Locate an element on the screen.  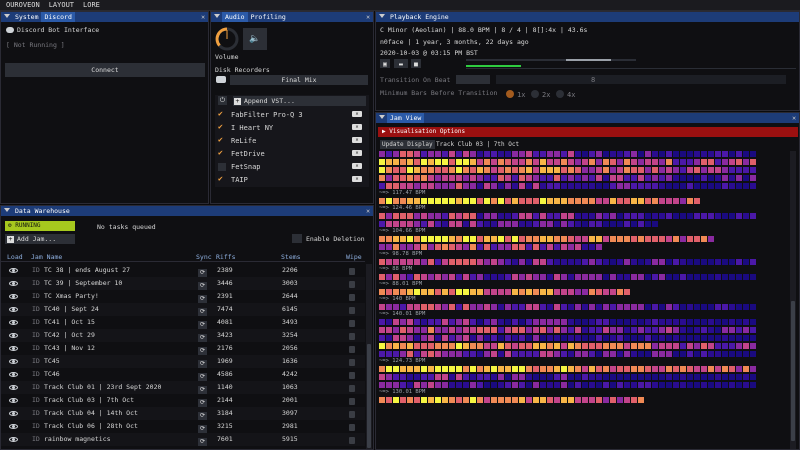
eye-icon is located at coordinates (13, 309).